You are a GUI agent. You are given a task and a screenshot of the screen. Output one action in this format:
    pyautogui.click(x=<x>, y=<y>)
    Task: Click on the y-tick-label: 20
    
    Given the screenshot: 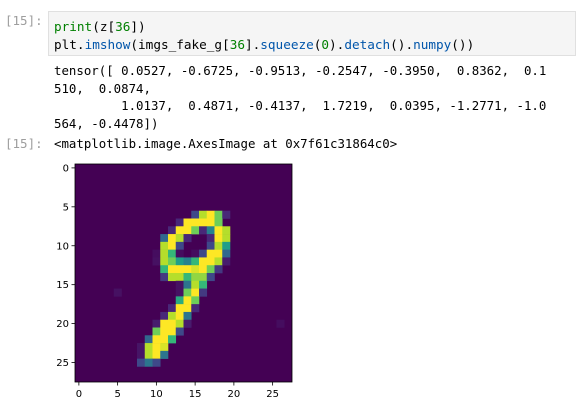 What is the action you would take?
    pyautogui.click(x=62, y=324)
    